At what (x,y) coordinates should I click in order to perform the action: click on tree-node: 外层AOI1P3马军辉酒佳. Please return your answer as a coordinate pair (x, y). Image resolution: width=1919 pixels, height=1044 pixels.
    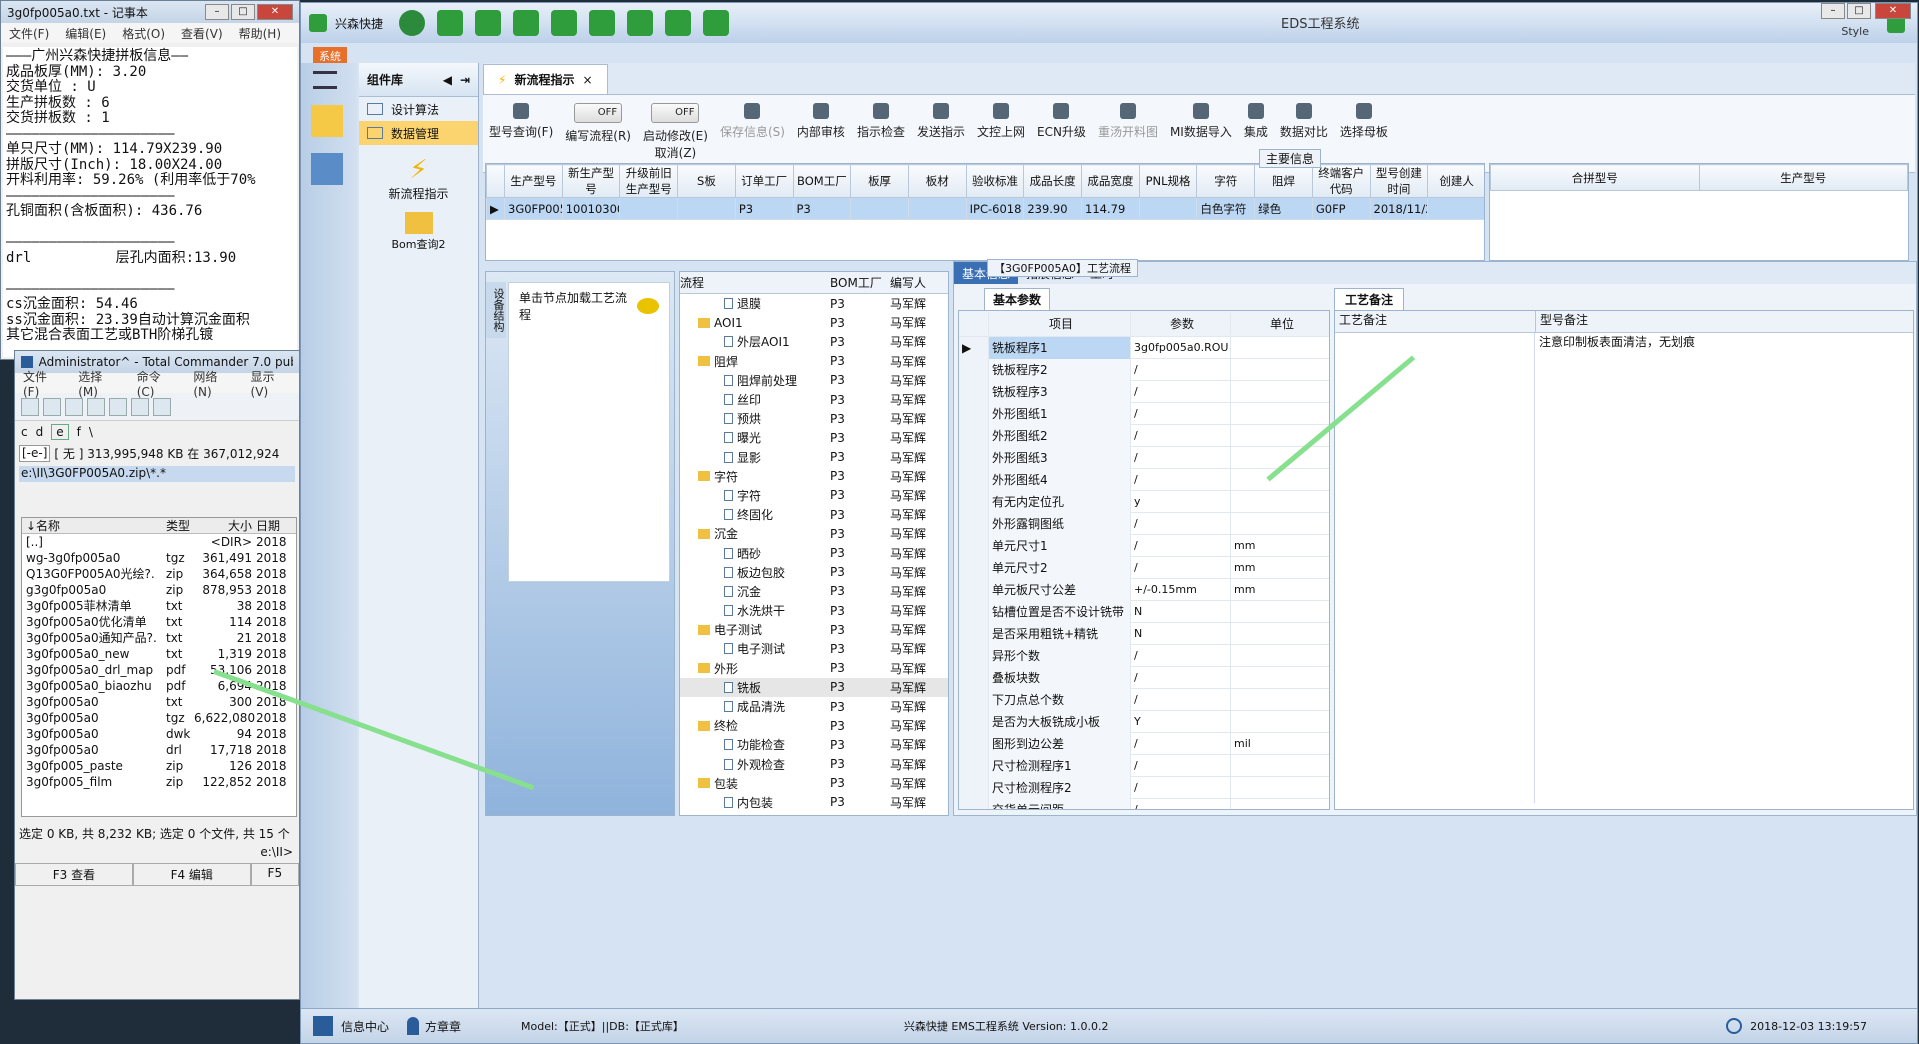
    Looking at the image, I should click on (814, 341).